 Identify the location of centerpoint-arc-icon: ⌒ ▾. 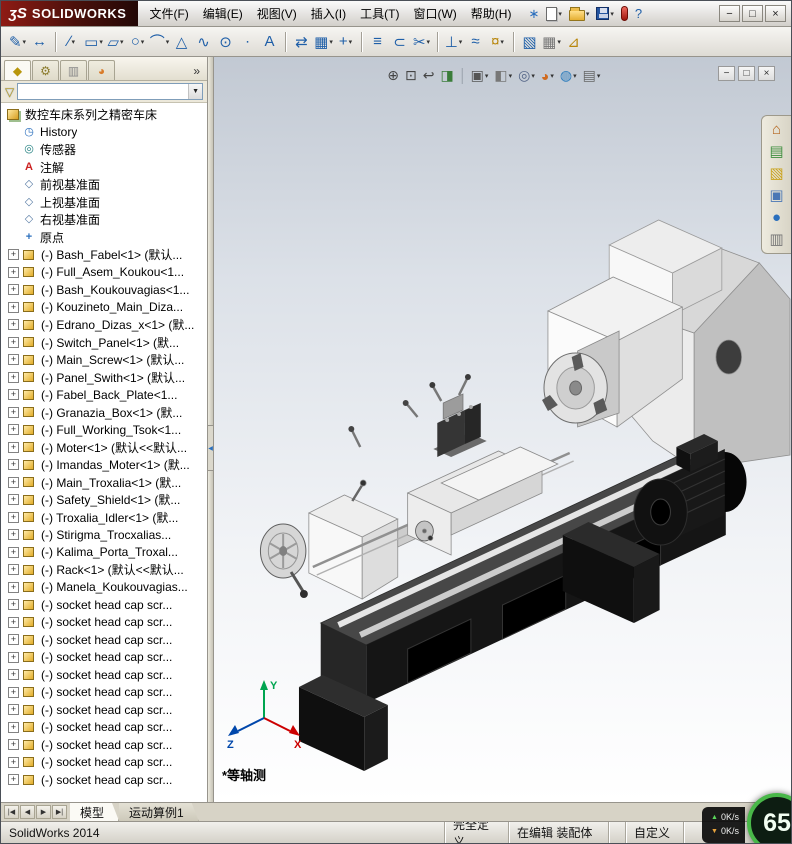
(159, 42).